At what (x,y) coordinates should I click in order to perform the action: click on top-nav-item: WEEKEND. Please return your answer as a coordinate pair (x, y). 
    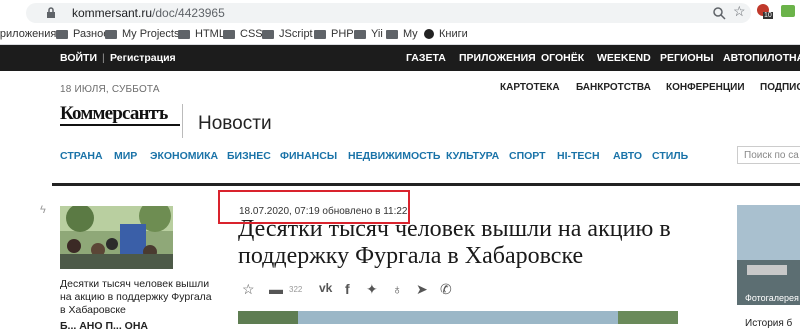
    Looking at the image, I should click on (624, 58).